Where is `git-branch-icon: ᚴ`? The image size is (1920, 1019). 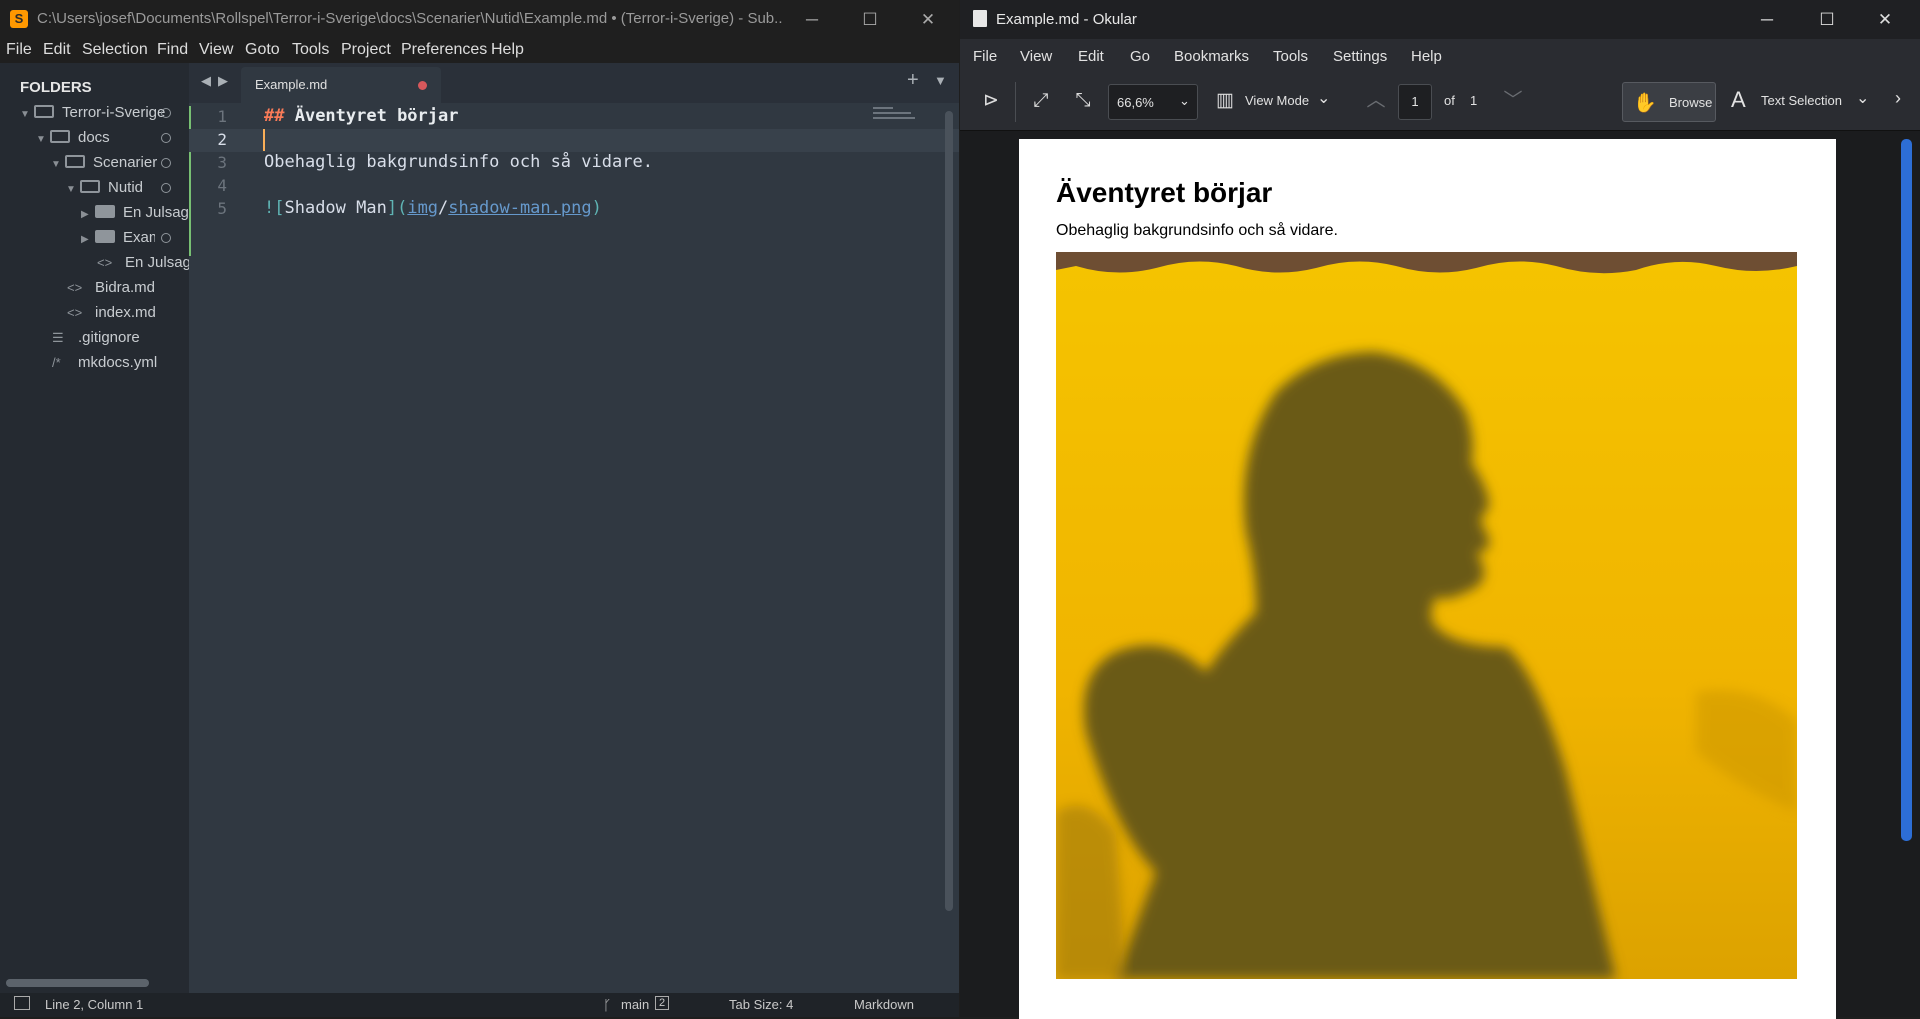
git-branch-icon: ᚴ is located at coordinates (607, 1005).